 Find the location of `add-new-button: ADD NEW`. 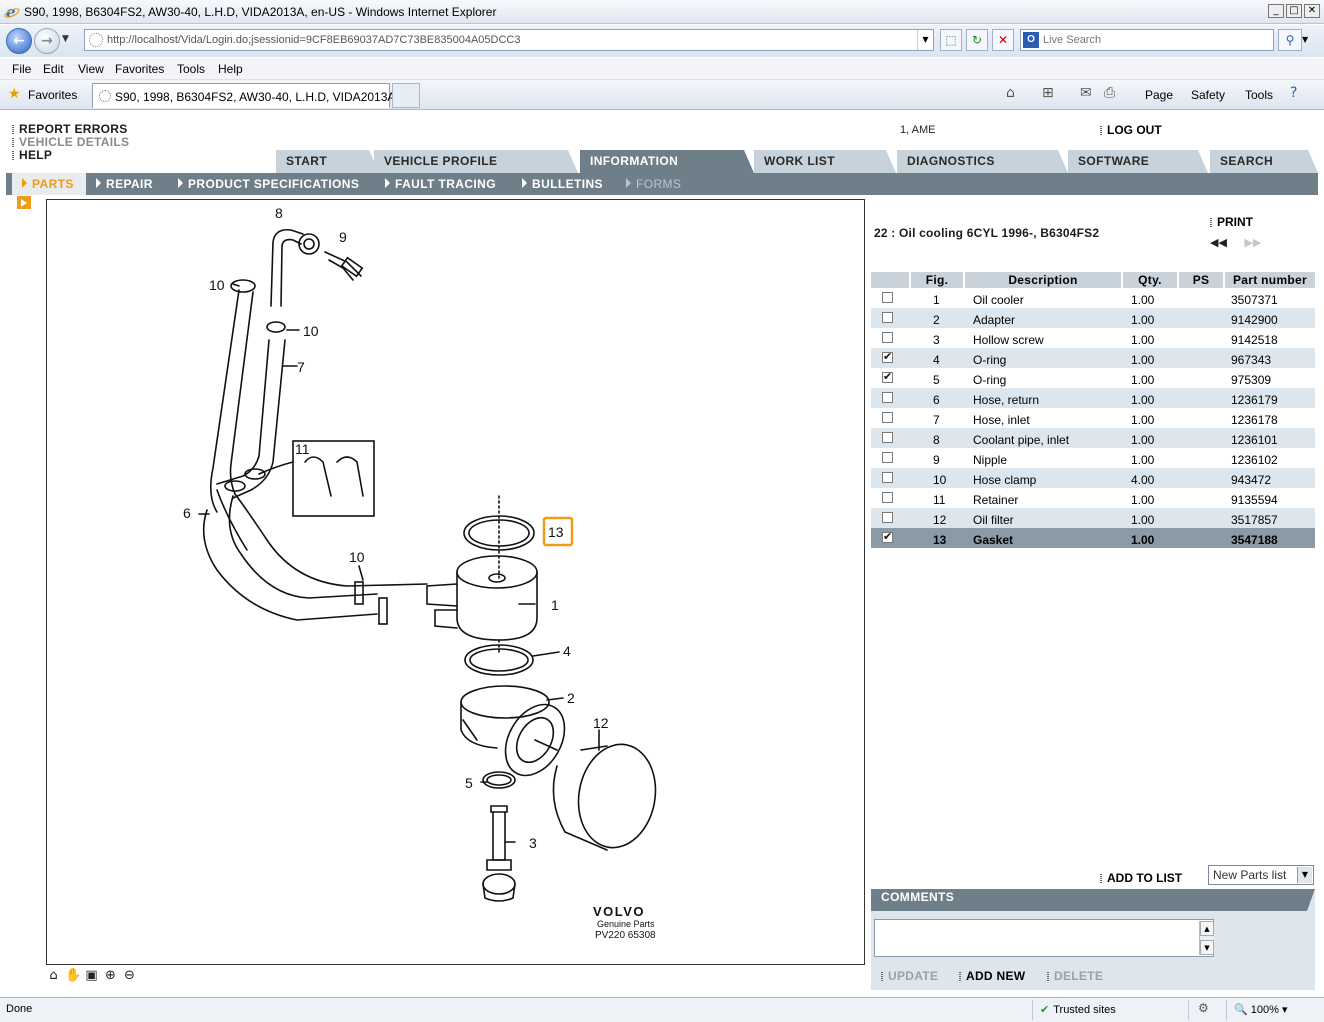

add-new-button: ADD NEW is located at coordinates (992, 976).